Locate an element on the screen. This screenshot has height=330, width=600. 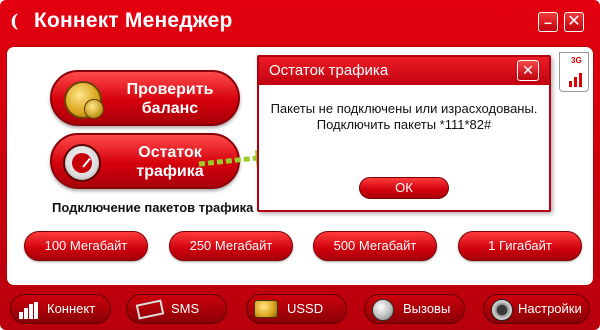
bottom-tab-bar: Коннект SMS USSD Вызовы Настройки is located at coordinates (300, 310).